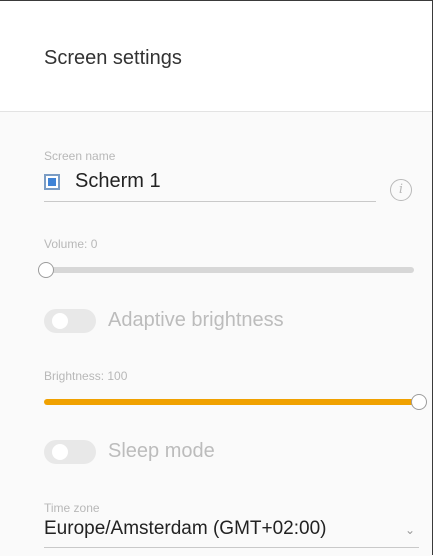 The height and width of the screenshot is (556, 439). What do you see at coordinates (410, 530) in the screenshot?
I see `chevron-down-icon: ⌄` at bounding box center [410, 530].